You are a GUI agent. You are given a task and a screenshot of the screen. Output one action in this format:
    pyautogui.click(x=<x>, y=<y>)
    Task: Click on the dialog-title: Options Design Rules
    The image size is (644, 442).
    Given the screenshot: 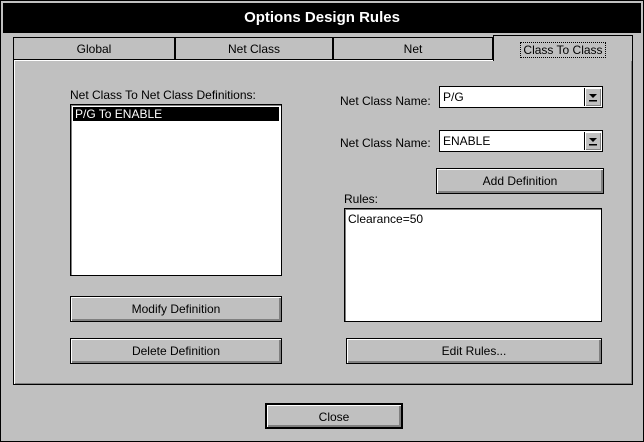 What is the action you would take?
    pyautogui.click(x=322, y=18)
    